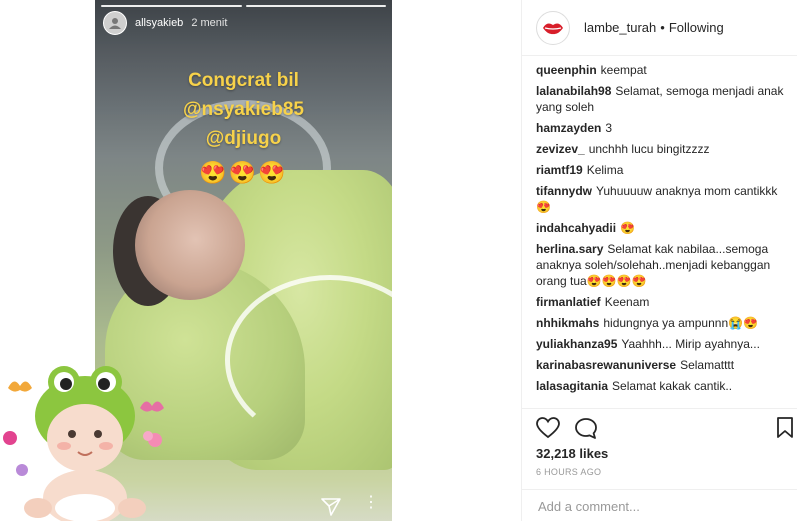 The width and height of the screenshot is (797, 523). What do you see at coordinates (662, 128) in the screenshot?
I see `comment-item: hamzayden 3` at bounding box center [662, 128].